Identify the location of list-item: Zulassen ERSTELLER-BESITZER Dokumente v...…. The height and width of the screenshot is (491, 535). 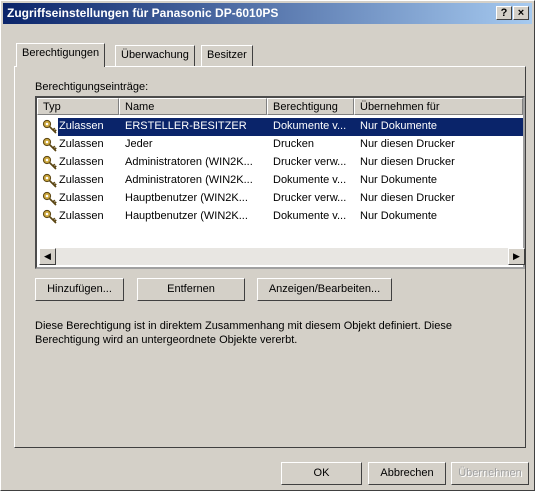
(280, 127).